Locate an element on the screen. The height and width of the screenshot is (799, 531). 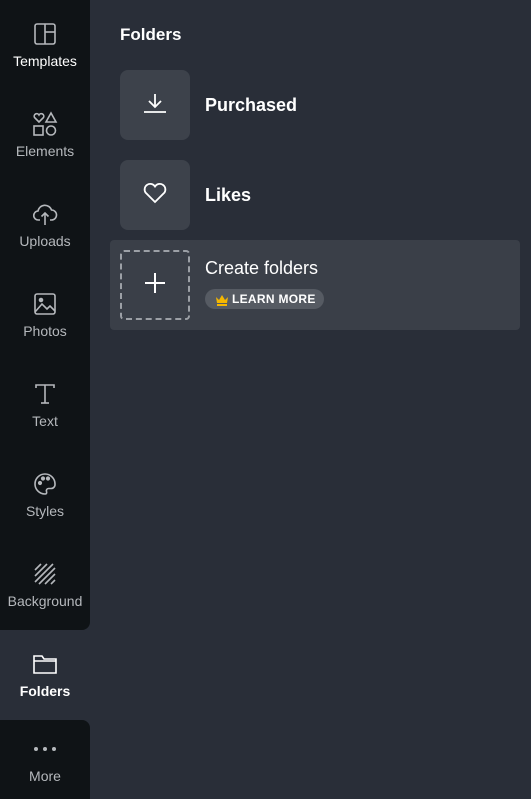
download-icon is located at coordinates (155, 105).